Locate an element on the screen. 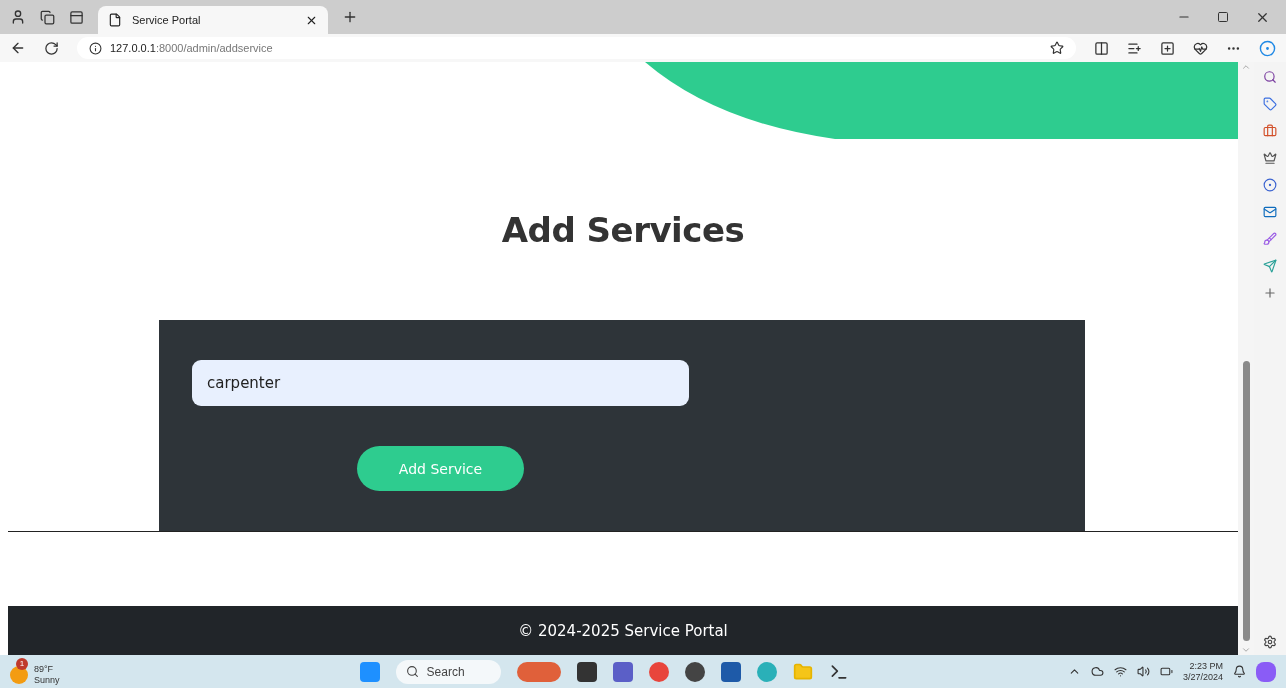 The height and width of the screenshot is (688, 1286). settings-icon is located at coordinates (1270, 642).